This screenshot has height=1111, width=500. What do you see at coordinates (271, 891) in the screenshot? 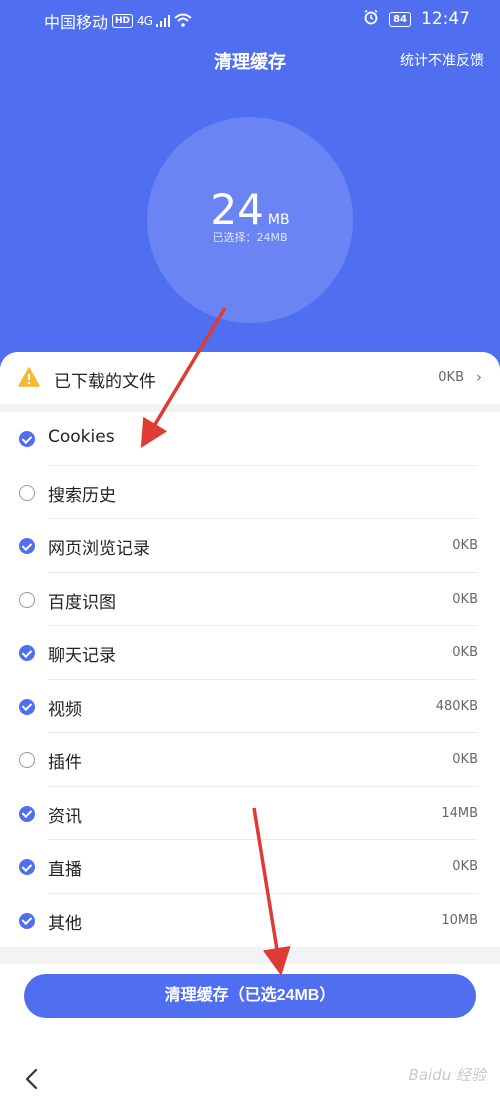
I see `arrow-to-clean-button` at bounding box center [271, 891].